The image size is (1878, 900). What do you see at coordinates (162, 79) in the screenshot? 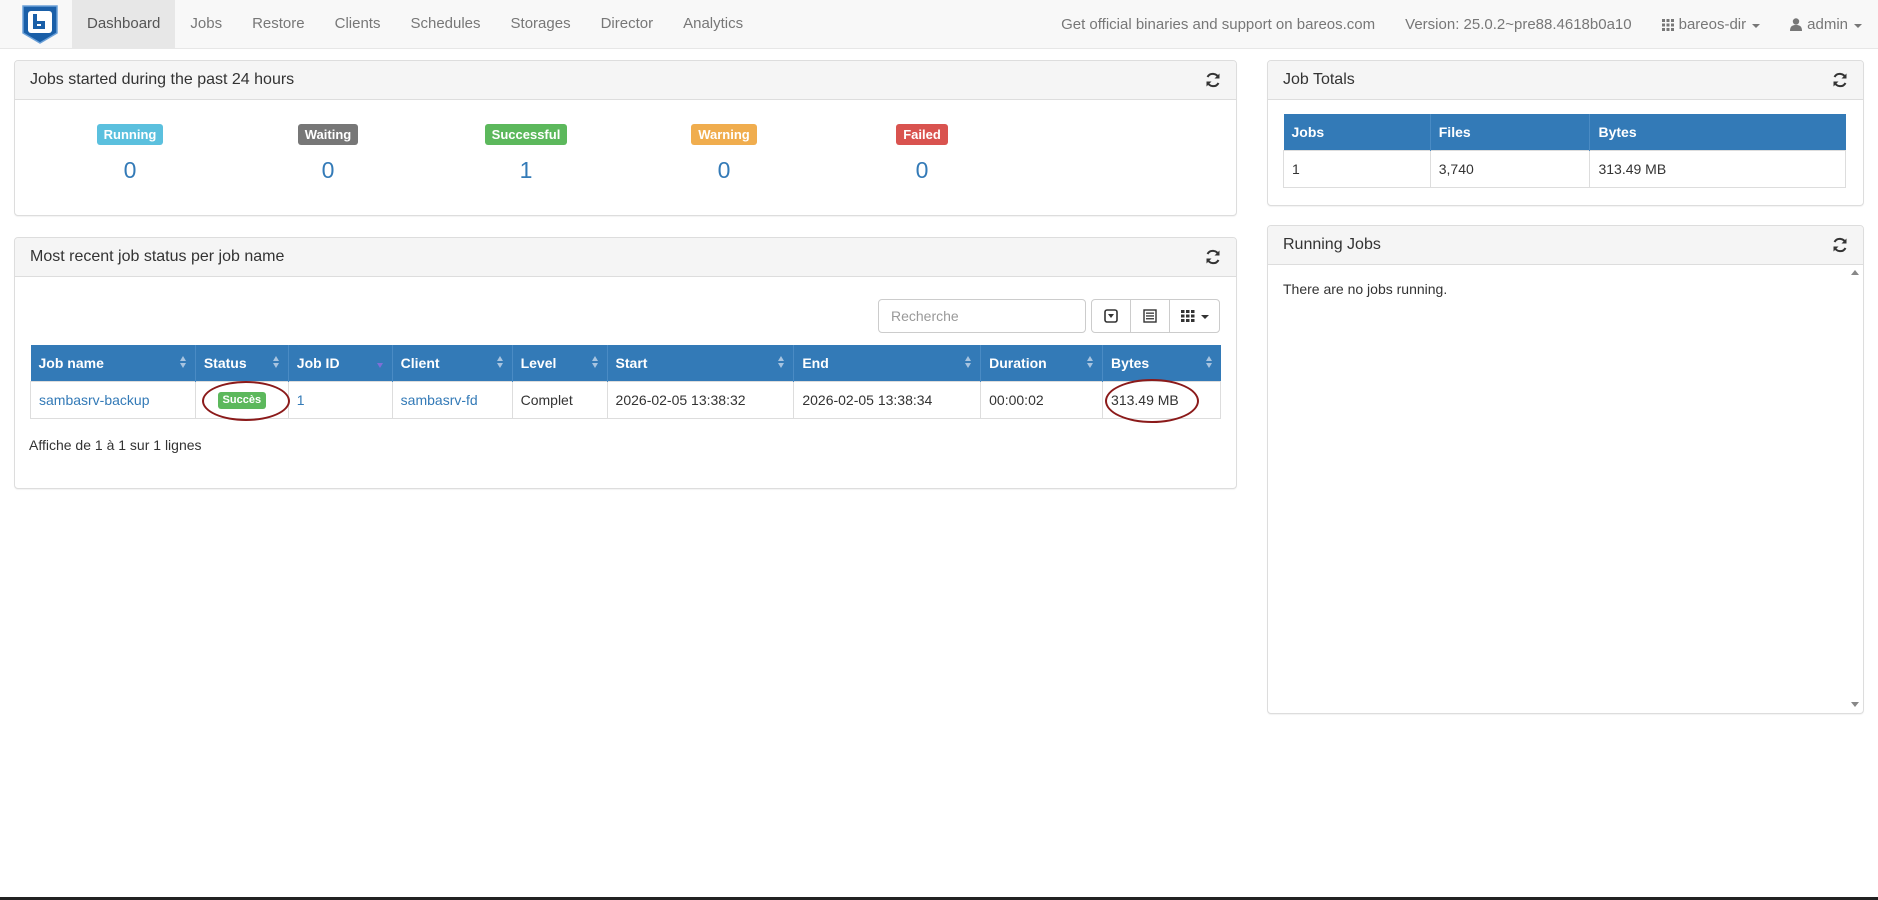
I see `panel-title: Jobs started during the past 24 hours` at bounding box center [162, 79].